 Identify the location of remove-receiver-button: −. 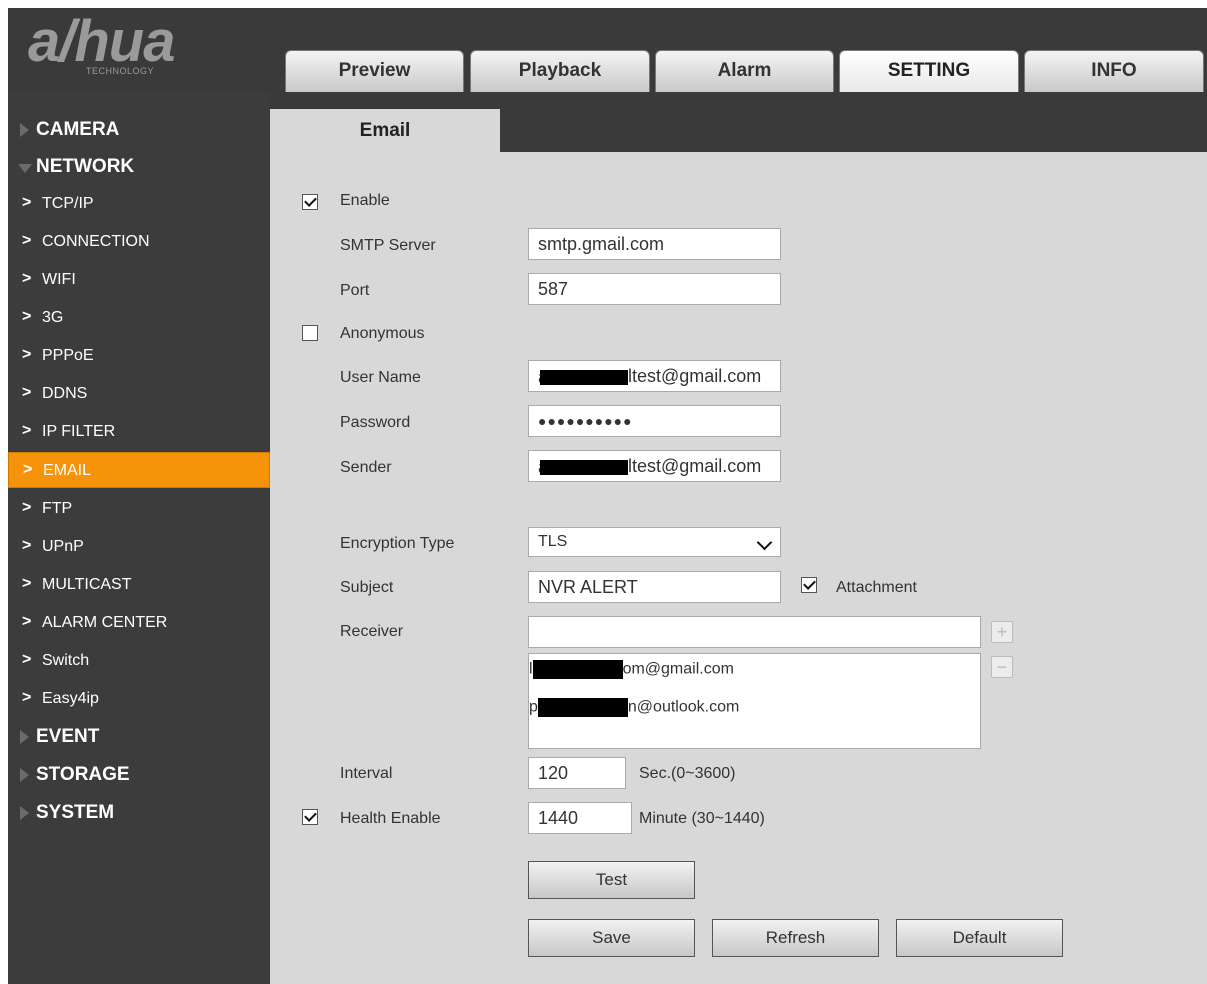
(1002, 667).